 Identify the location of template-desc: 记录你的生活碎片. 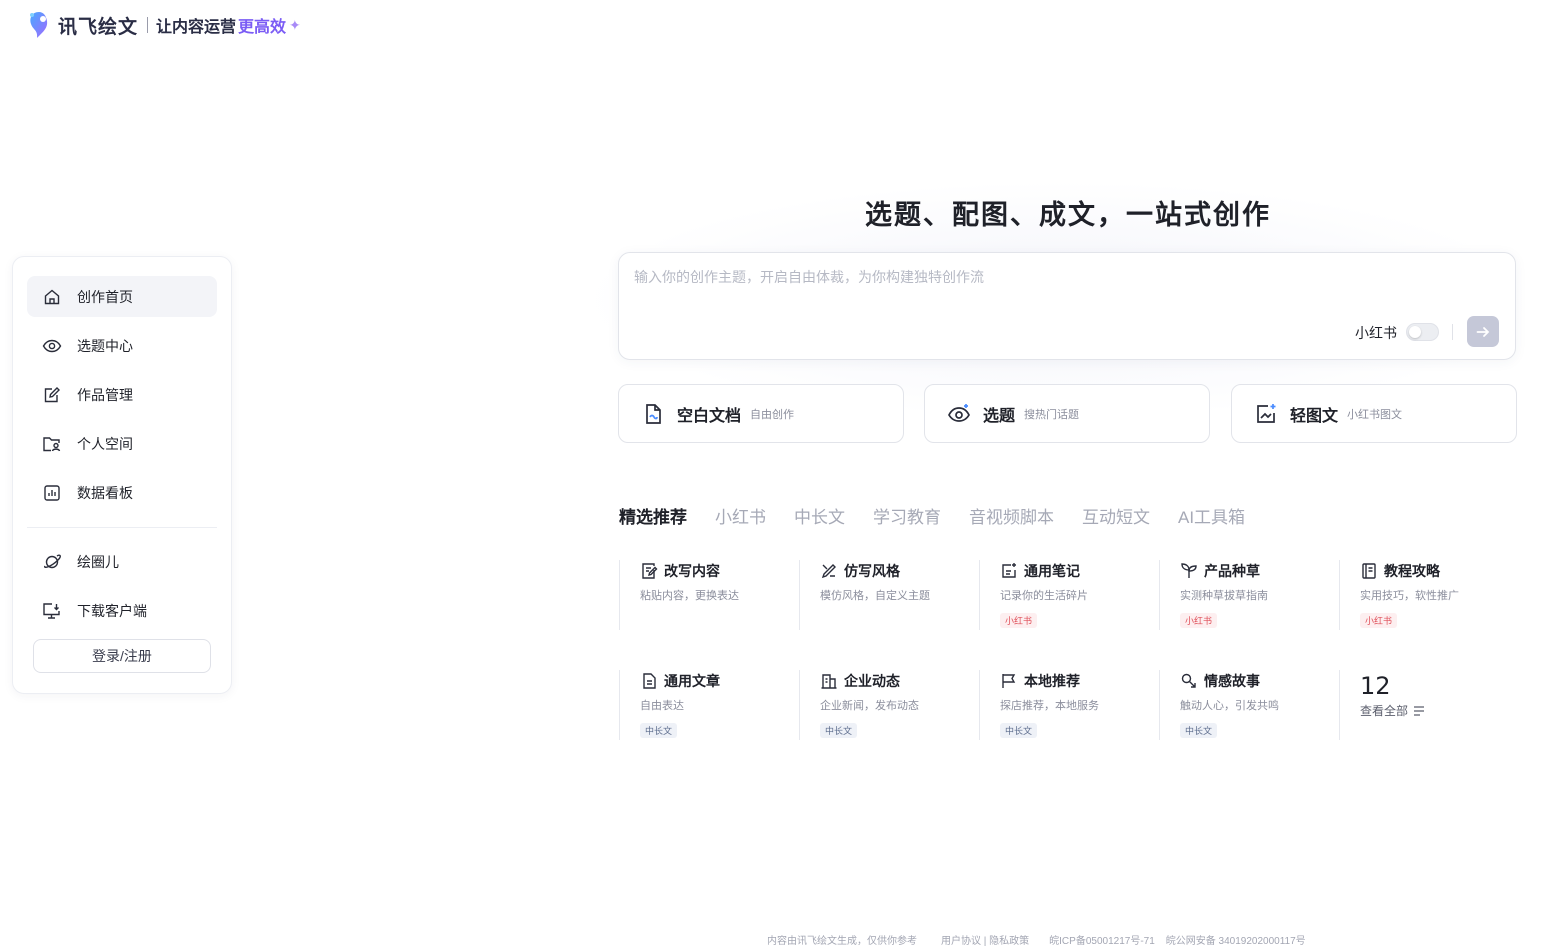
(1044, 596).